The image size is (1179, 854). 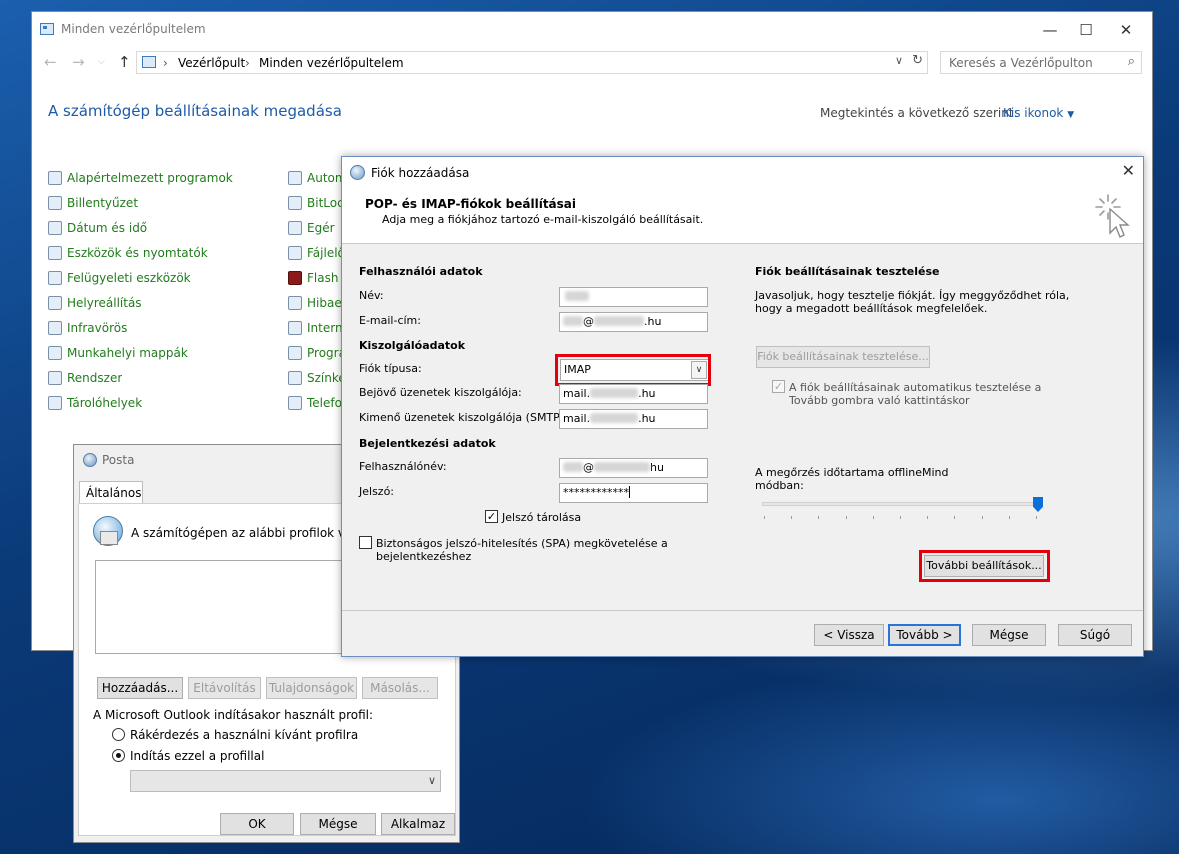 What do you see at coordinates (118, 755) in the screenshot?
I see `radio-always-use-profile` at bounding box center [118, 755].